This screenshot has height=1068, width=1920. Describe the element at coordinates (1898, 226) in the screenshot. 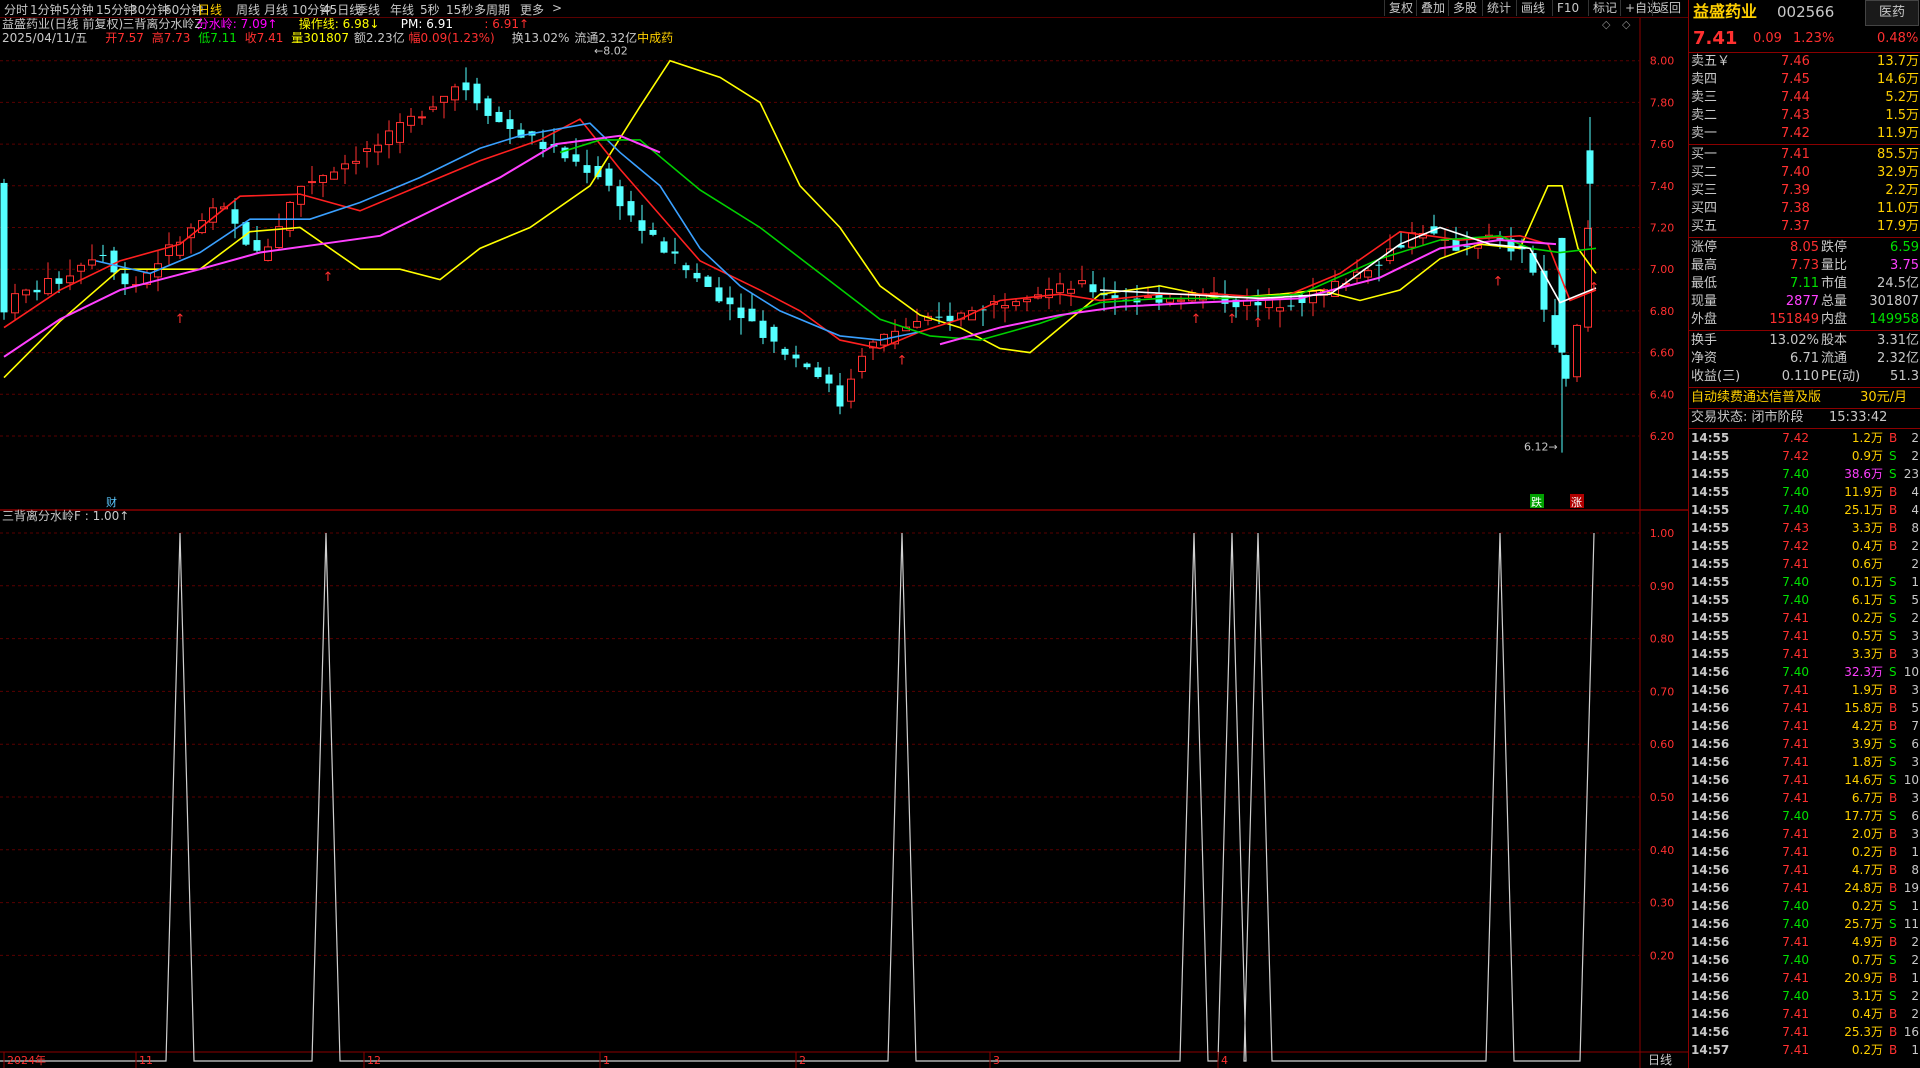

I see `bid-volume: 17.9万` at that location.